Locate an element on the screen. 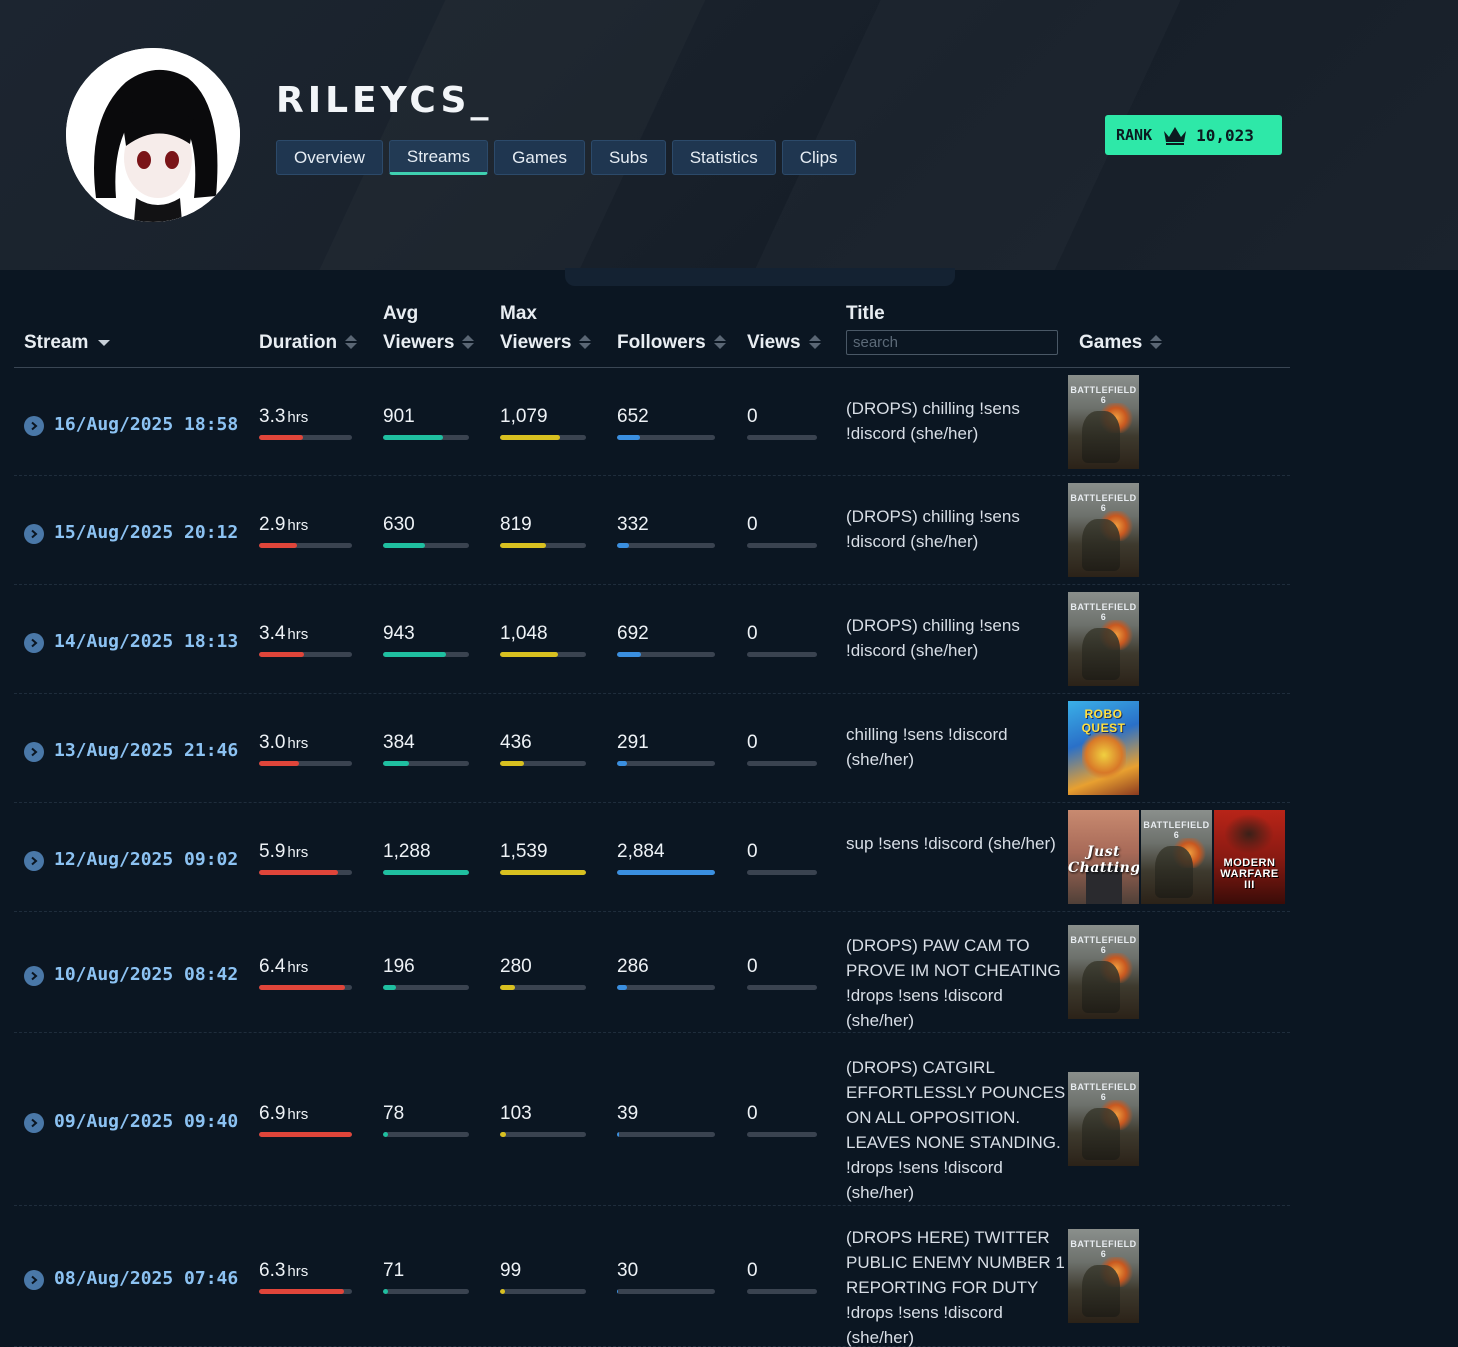  duration-number: 6.9 is located at coordinates (272, 1113).